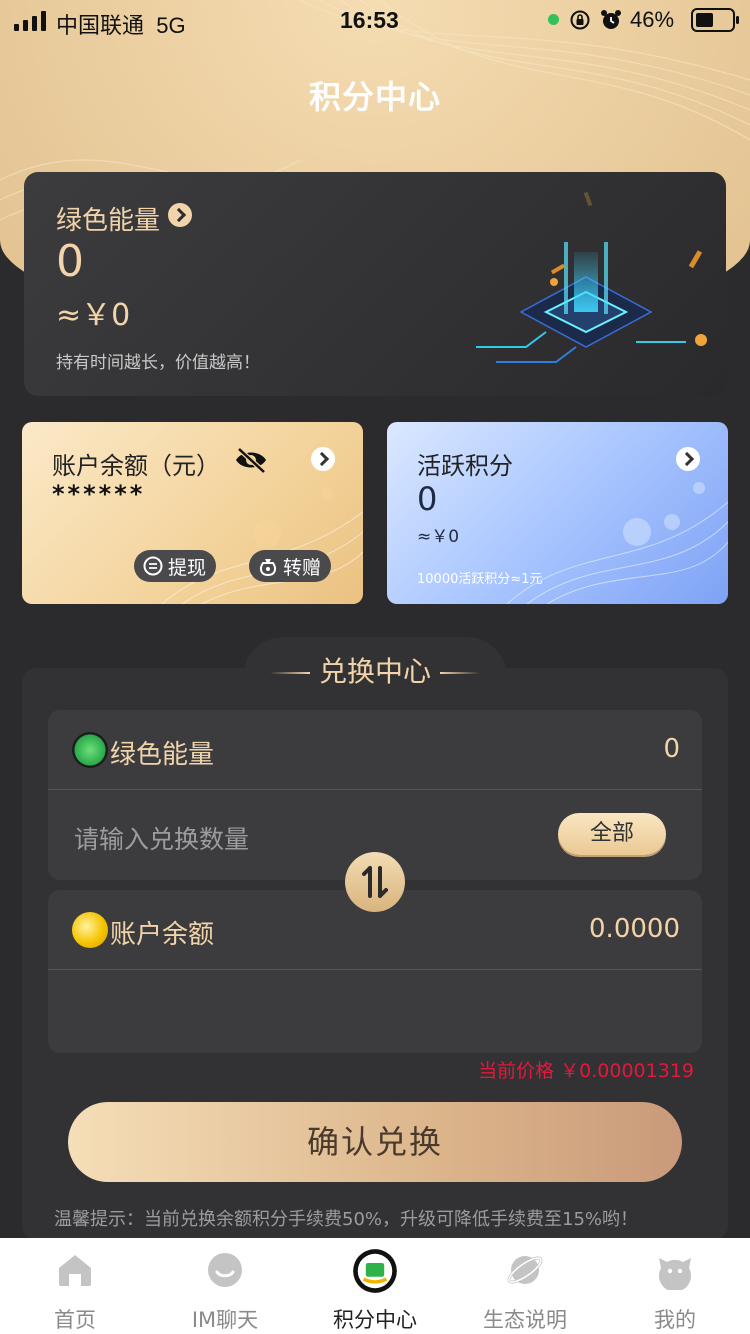 This screenshot has width=750, height=1334. What do you see at coordinates (553, 19) in the screenshot?
I see `privacy-indicator` at bounding box center [553, 19].